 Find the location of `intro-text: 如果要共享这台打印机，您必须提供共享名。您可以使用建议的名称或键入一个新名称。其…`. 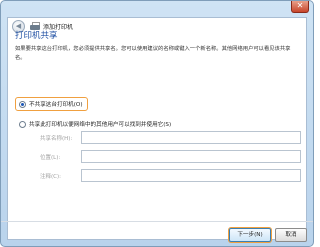

intro-text: 如果要共享这台打印机，您必须提供共享名。您可以使用建议的名称或键入一个新名称。其… is located at coordinates (153, 53).